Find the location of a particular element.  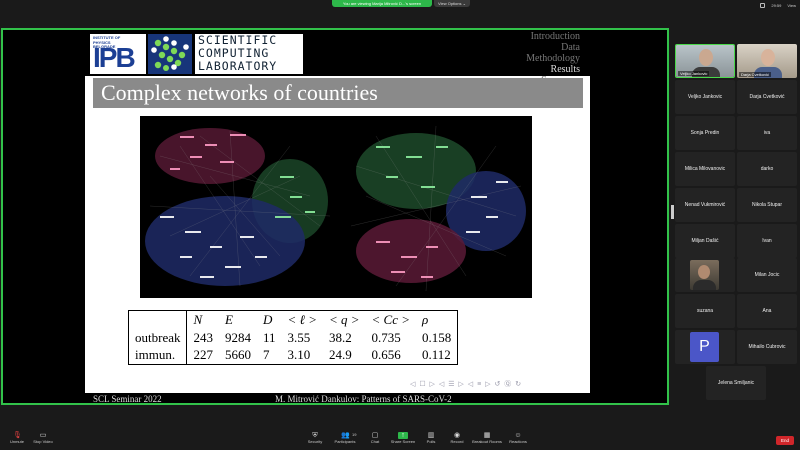

table-cell: 38.2 is located at coordinates (340, 337).